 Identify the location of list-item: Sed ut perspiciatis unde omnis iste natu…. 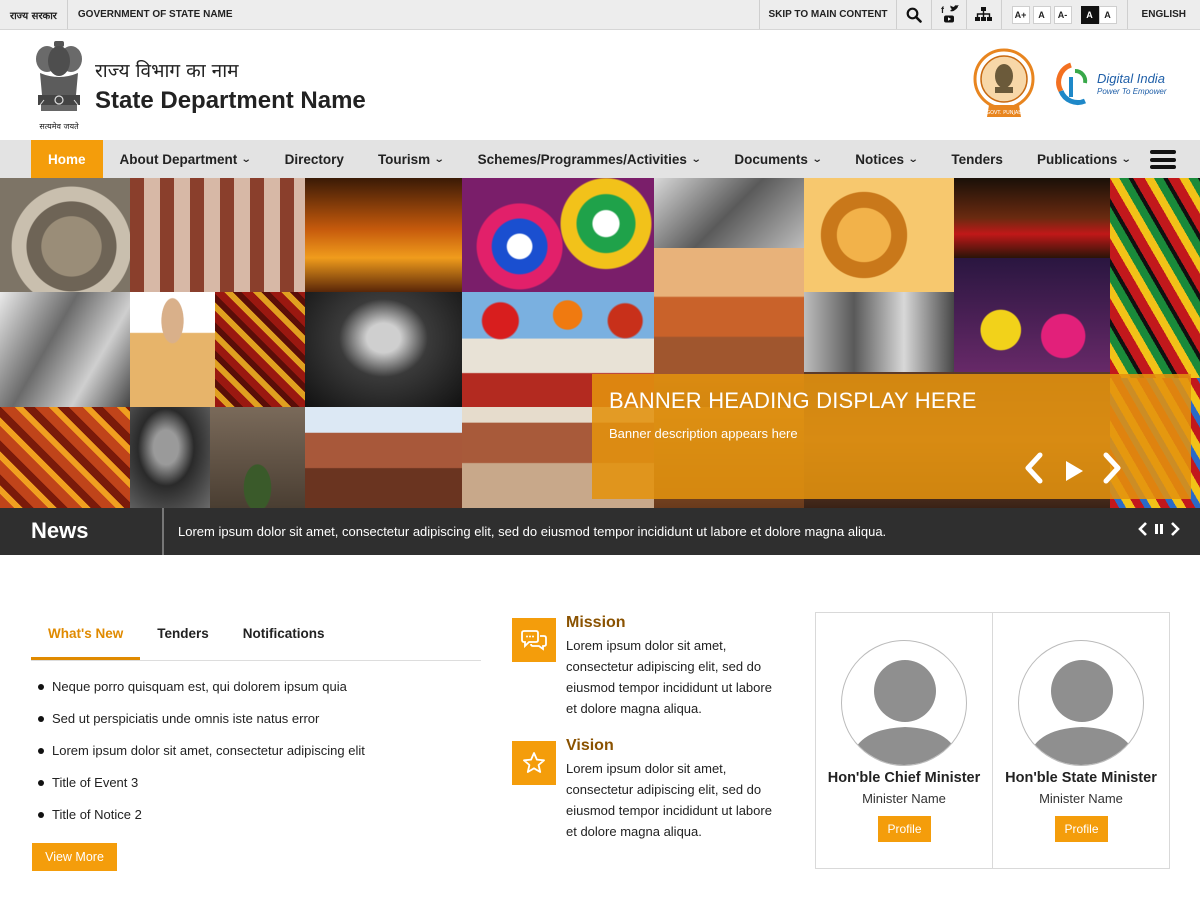
(201, 727).